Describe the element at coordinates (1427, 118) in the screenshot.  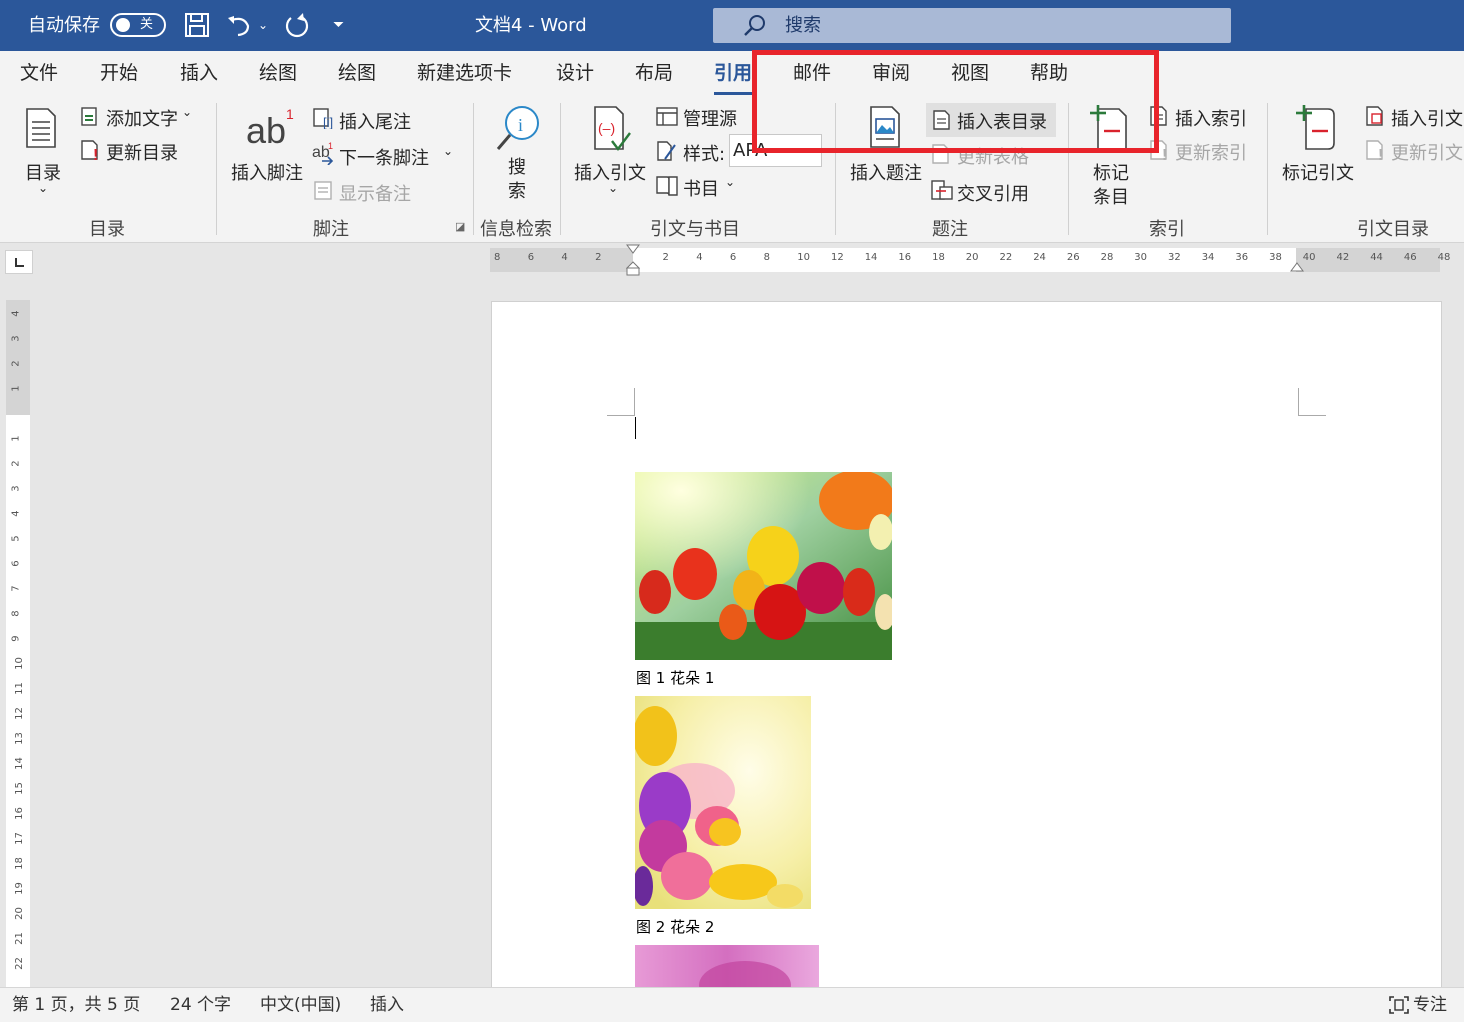
I see `insert-toa-button: 插入引文` at that location.